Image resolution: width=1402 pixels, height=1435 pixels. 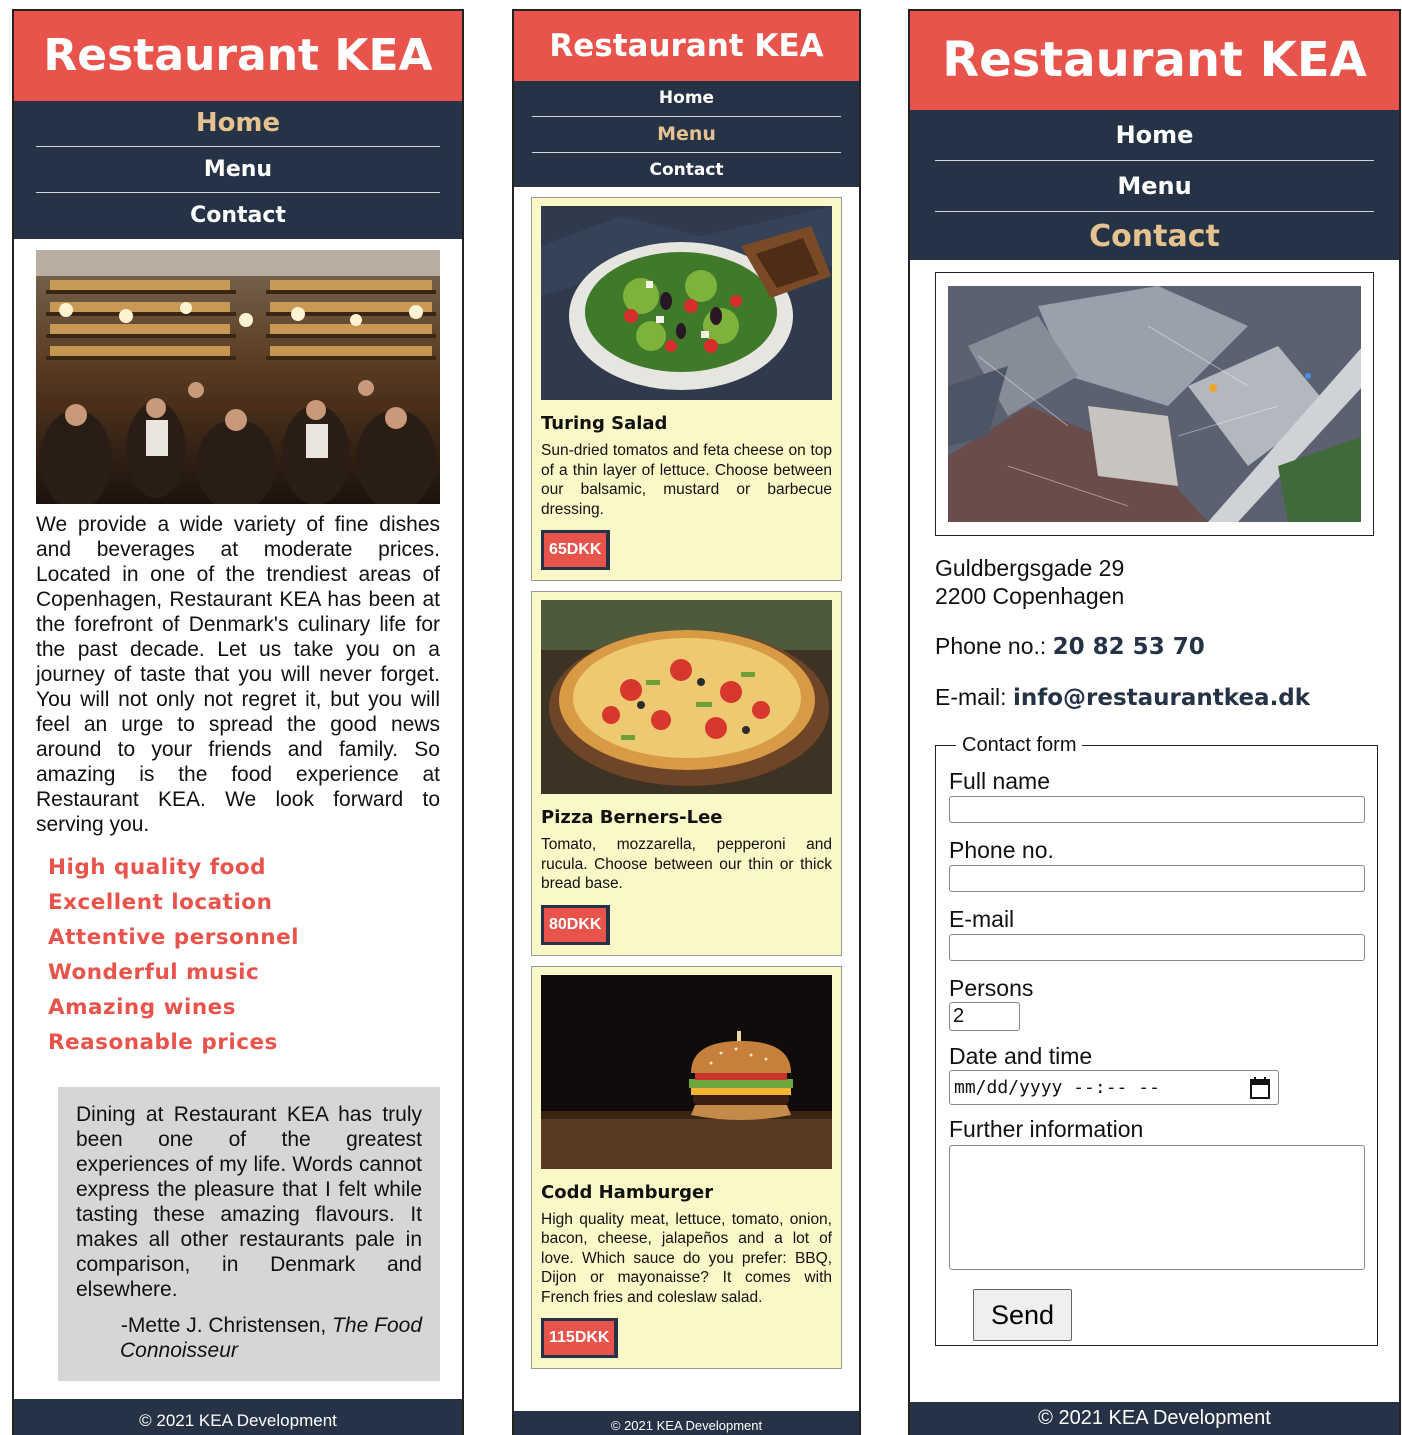 What do you see at coordinates (604, 423) in the screenshot?
I see `menu-item-name: Turing Salad` at bounding box center [604, 423].